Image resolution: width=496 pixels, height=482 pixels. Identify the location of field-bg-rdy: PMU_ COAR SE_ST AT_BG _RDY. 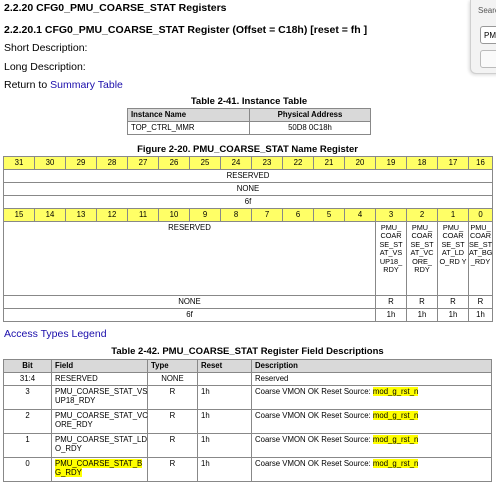
(480, 258).